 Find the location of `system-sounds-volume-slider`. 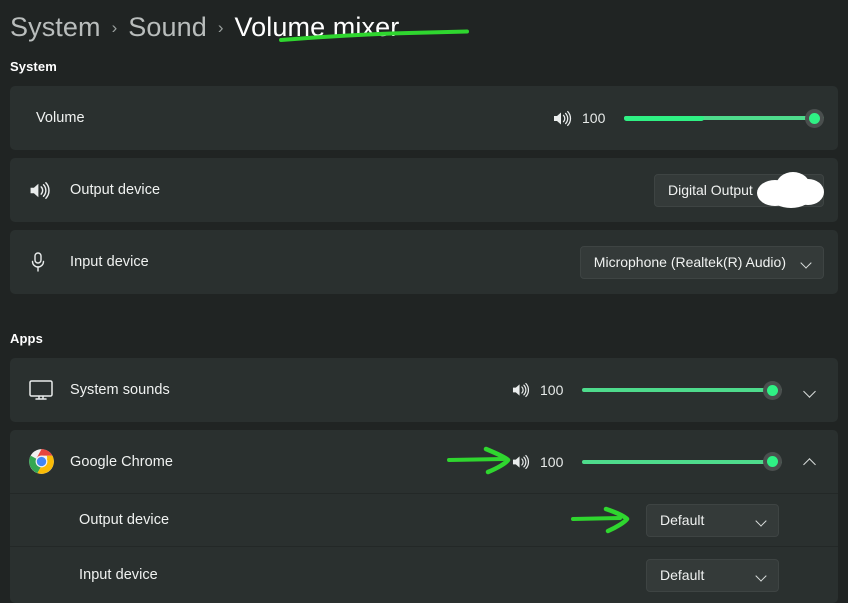

system-sounds-volume-slider is located at coordinates (682, 390).